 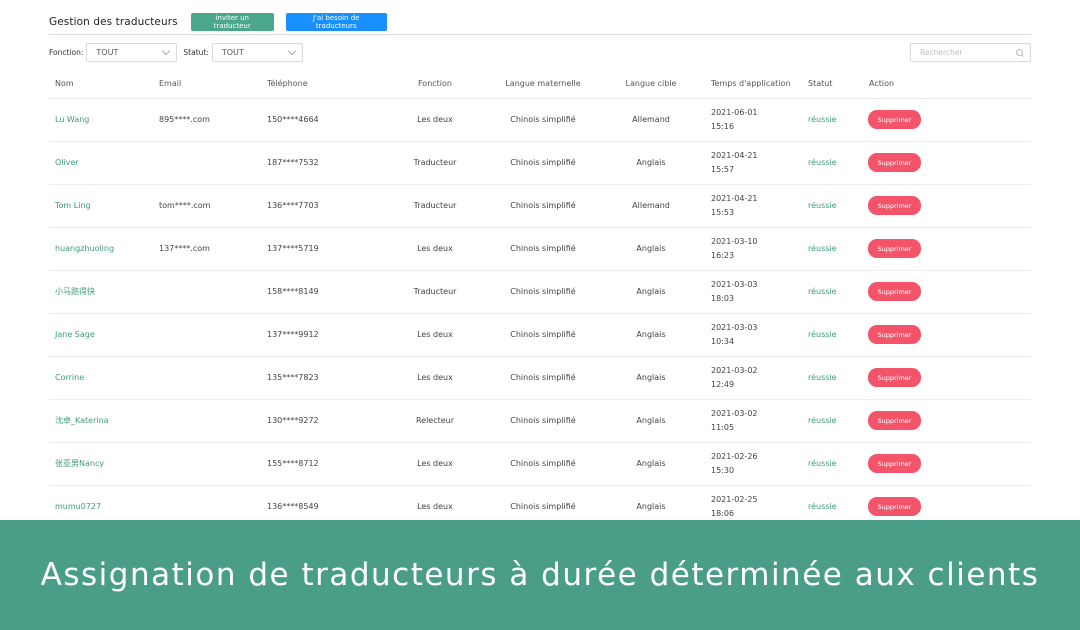 What do you see at coordinates (213, 206) in the screenshot?
I see `email-cell: tom****.com` at bounding box center [213, 206].